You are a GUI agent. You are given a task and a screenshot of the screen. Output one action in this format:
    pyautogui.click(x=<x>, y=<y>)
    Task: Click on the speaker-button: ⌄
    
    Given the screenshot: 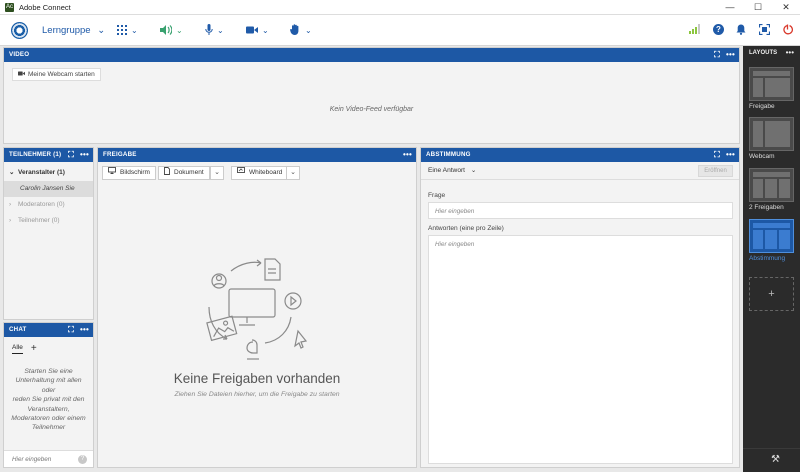 What is the action you would take?
    pyautogui.click(x=171, y=30)
    